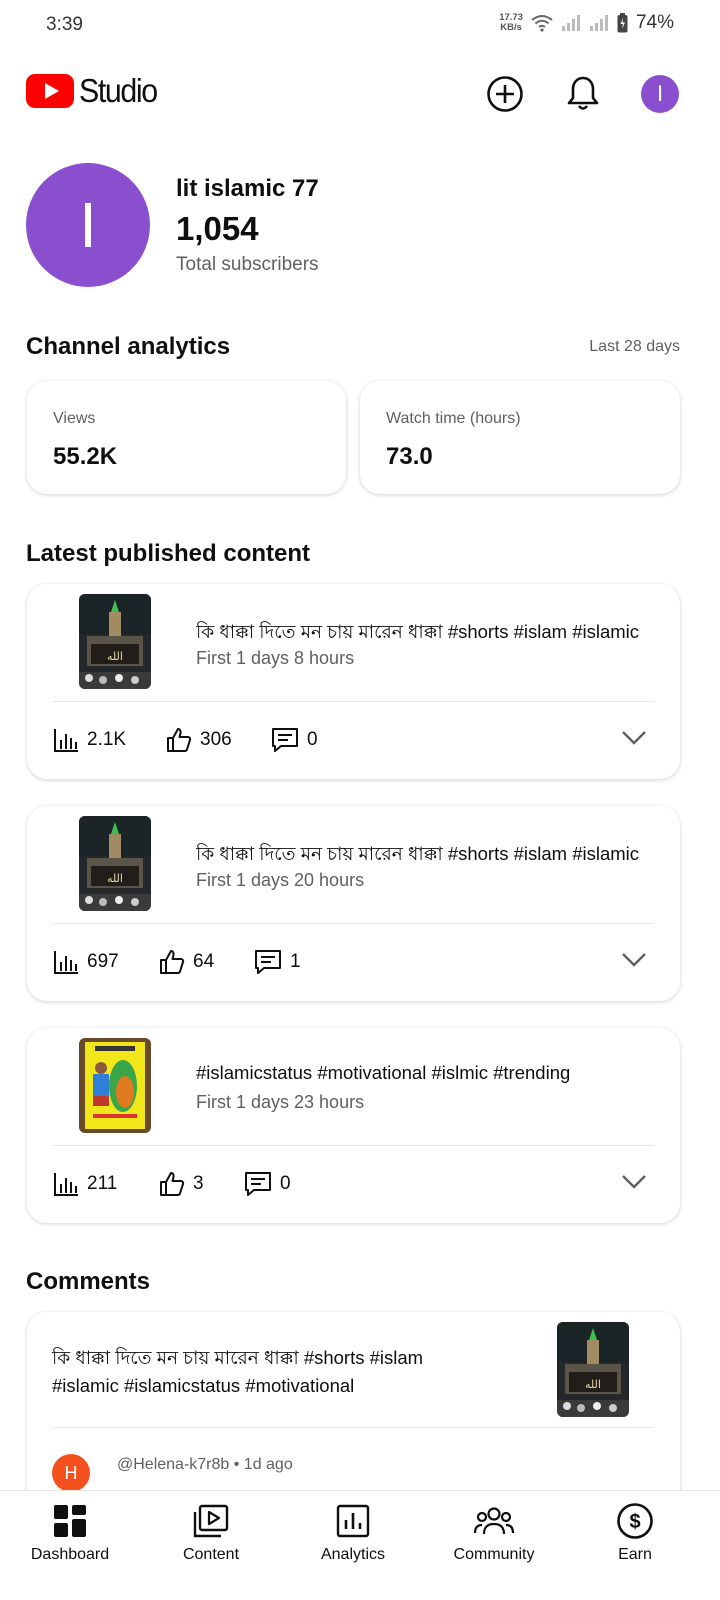 Image resolution: width=720 pixels, height=1600 pixels. I want to click on status-icons: 17.73 KB/s 74%, so click(586, 23).